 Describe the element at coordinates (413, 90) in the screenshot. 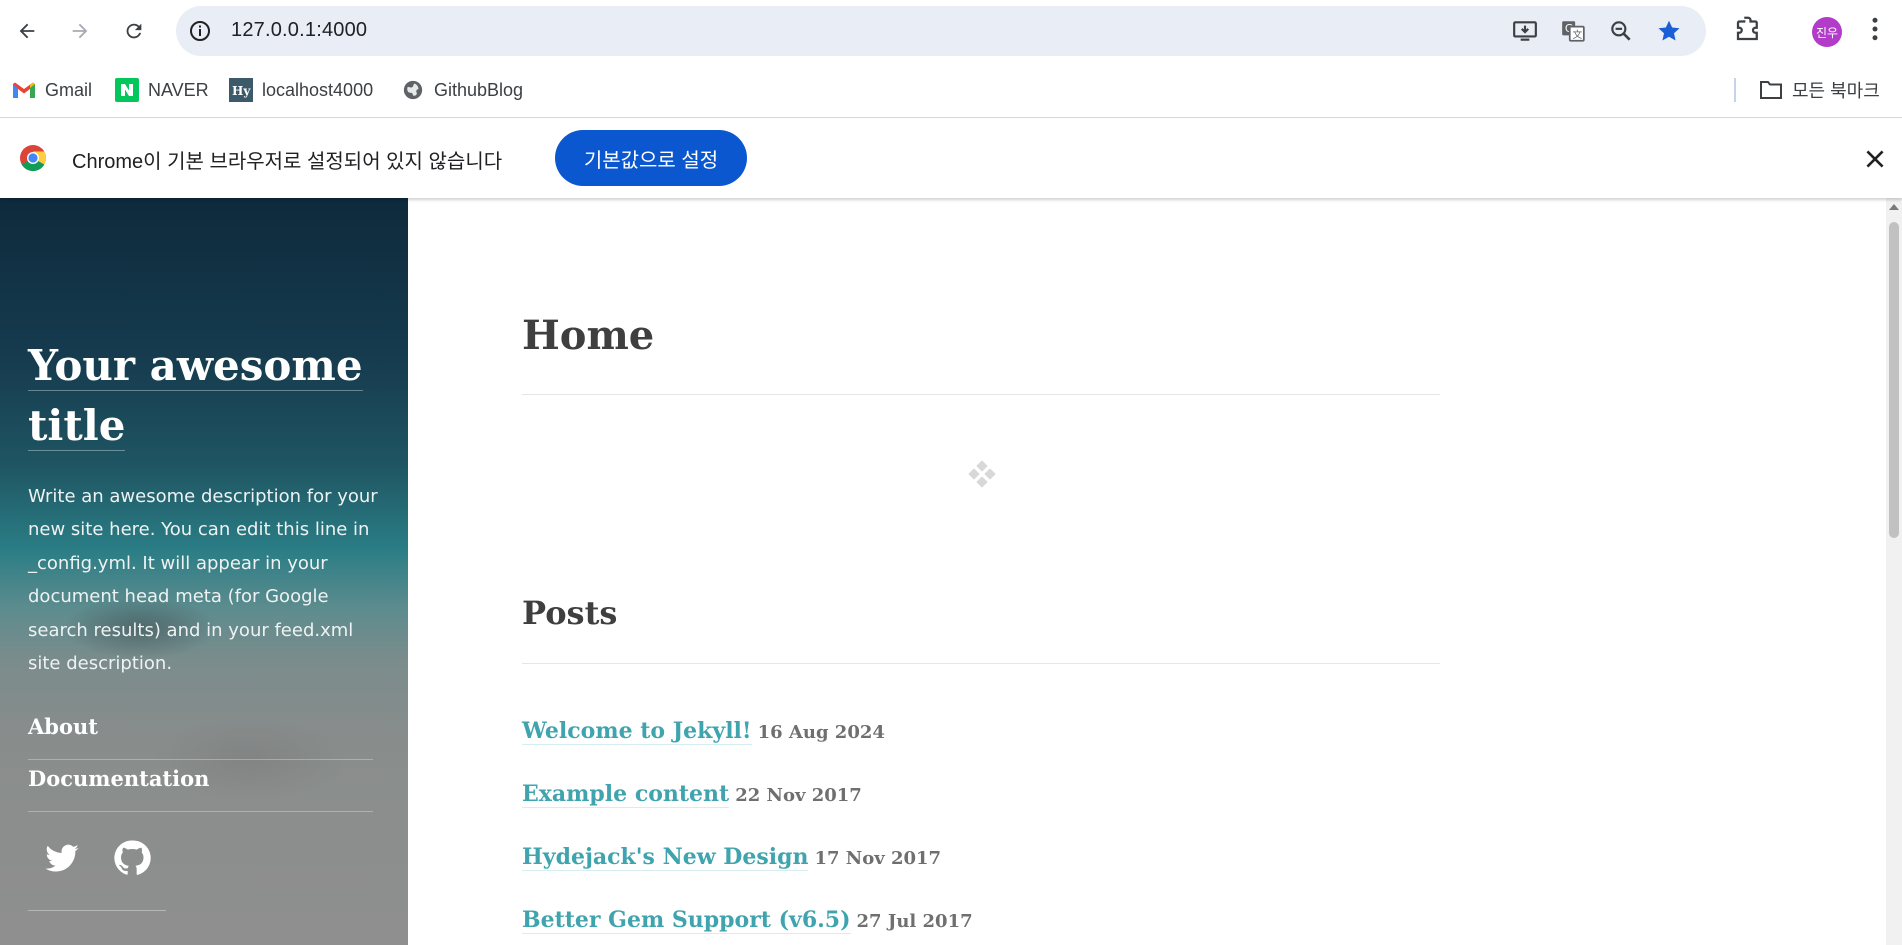

I see `globe-icon` at that location.